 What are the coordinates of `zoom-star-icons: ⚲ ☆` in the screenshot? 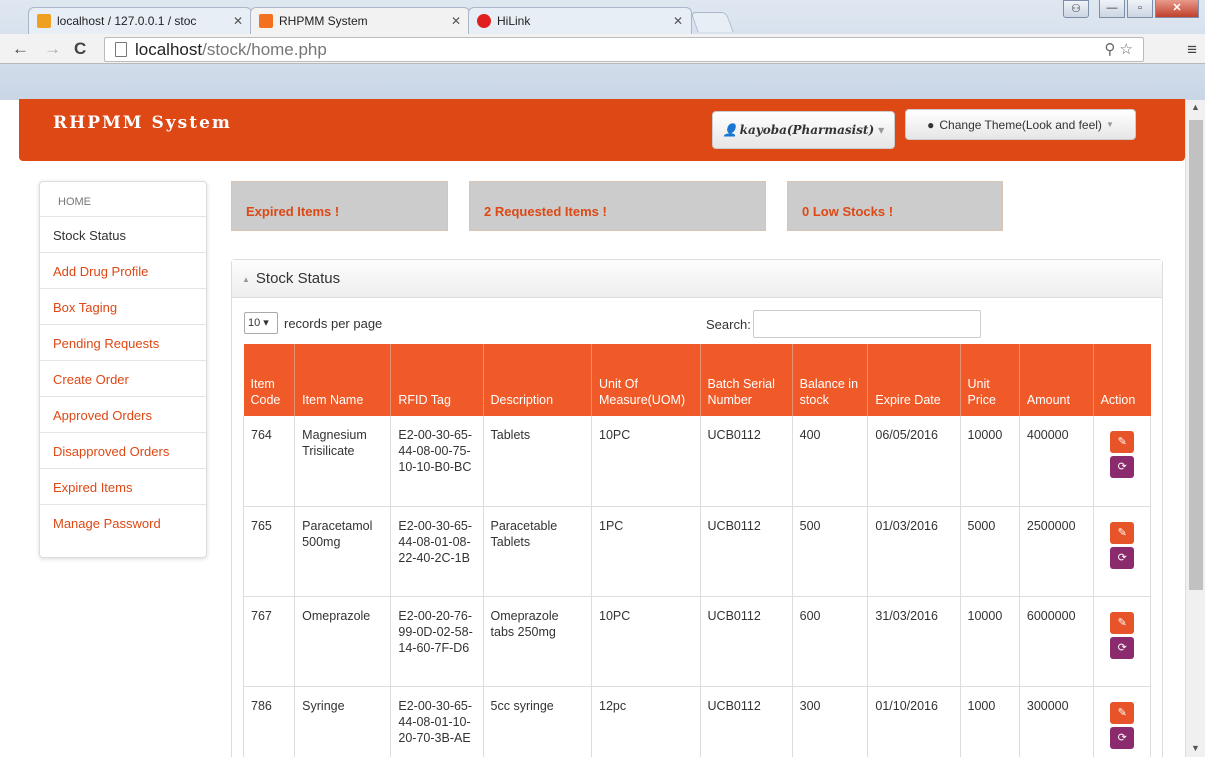 It's located at (1118, 49).